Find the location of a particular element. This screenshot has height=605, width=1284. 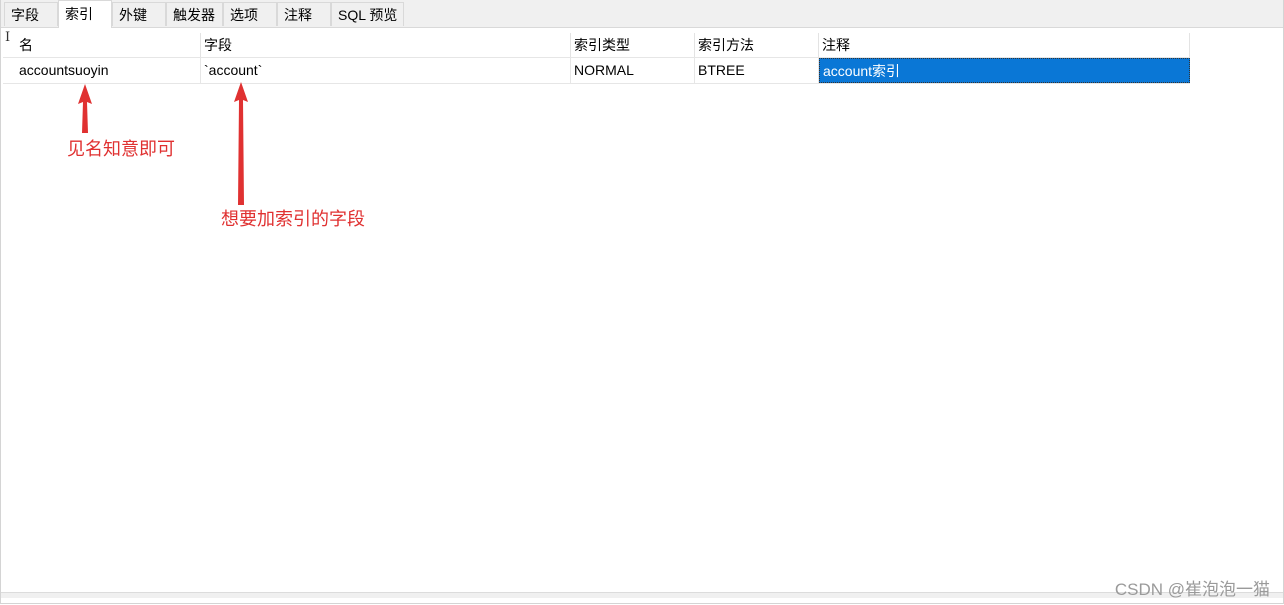

annotation-name-hint: 见名知意即可 is located at coordinates (121, 149).